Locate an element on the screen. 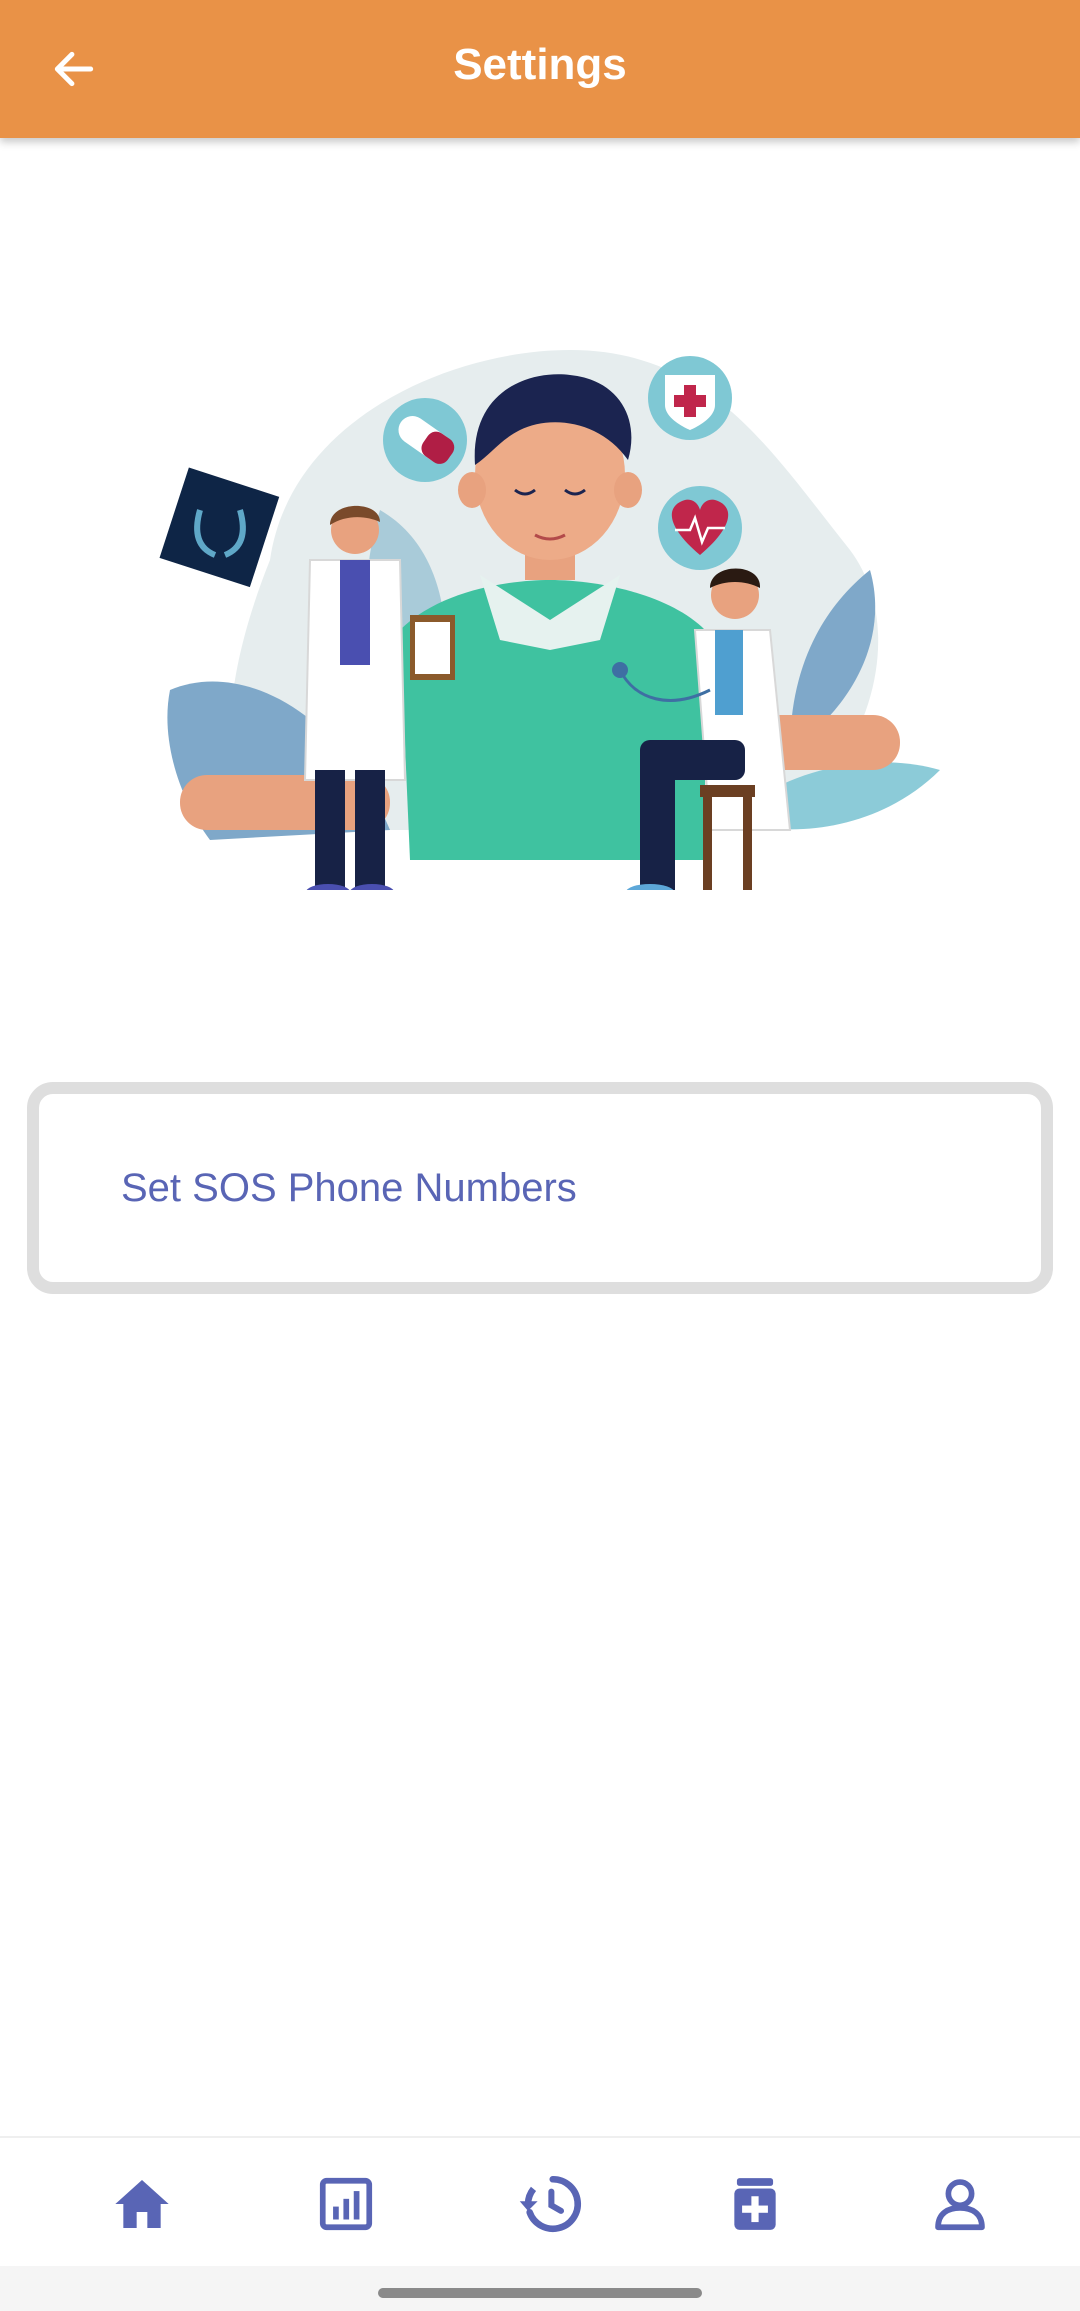  app-bar: Settings is located at coordinates (540, 69).